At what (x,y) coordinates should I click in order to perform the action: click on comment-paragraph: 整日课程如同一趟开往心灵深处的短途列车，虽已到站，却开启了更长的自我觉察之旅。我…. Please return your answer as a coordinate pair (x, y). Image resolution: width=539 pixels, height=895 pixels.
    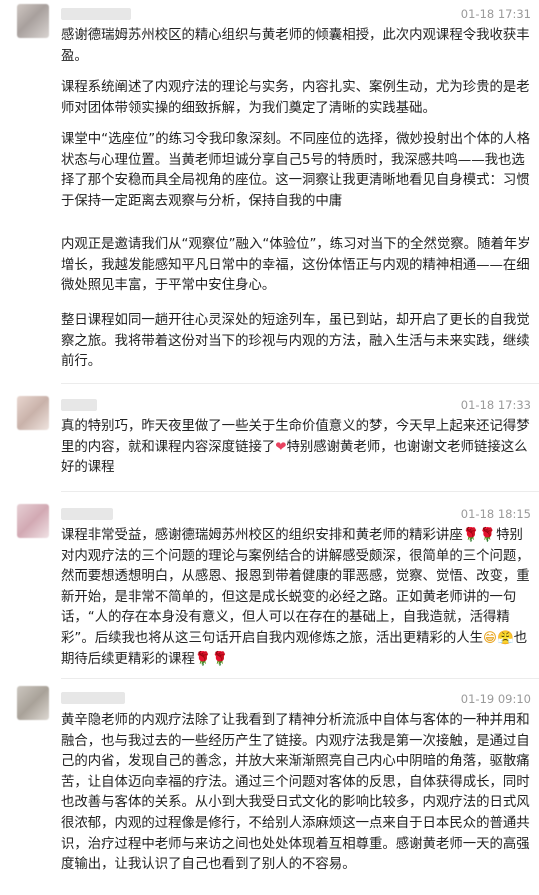
    Looking at the image, I should click on (295, 341).